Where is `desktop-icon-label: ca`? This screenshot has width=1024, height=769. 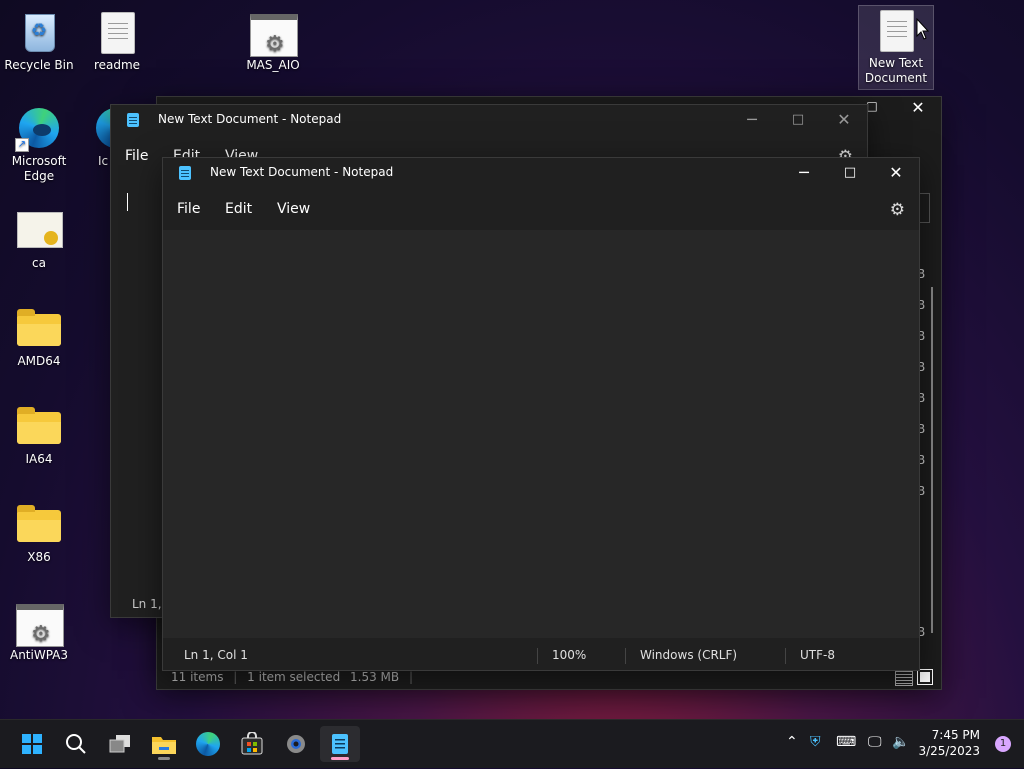 desktop-icon-label: ca is located at coordinates (39, 263).